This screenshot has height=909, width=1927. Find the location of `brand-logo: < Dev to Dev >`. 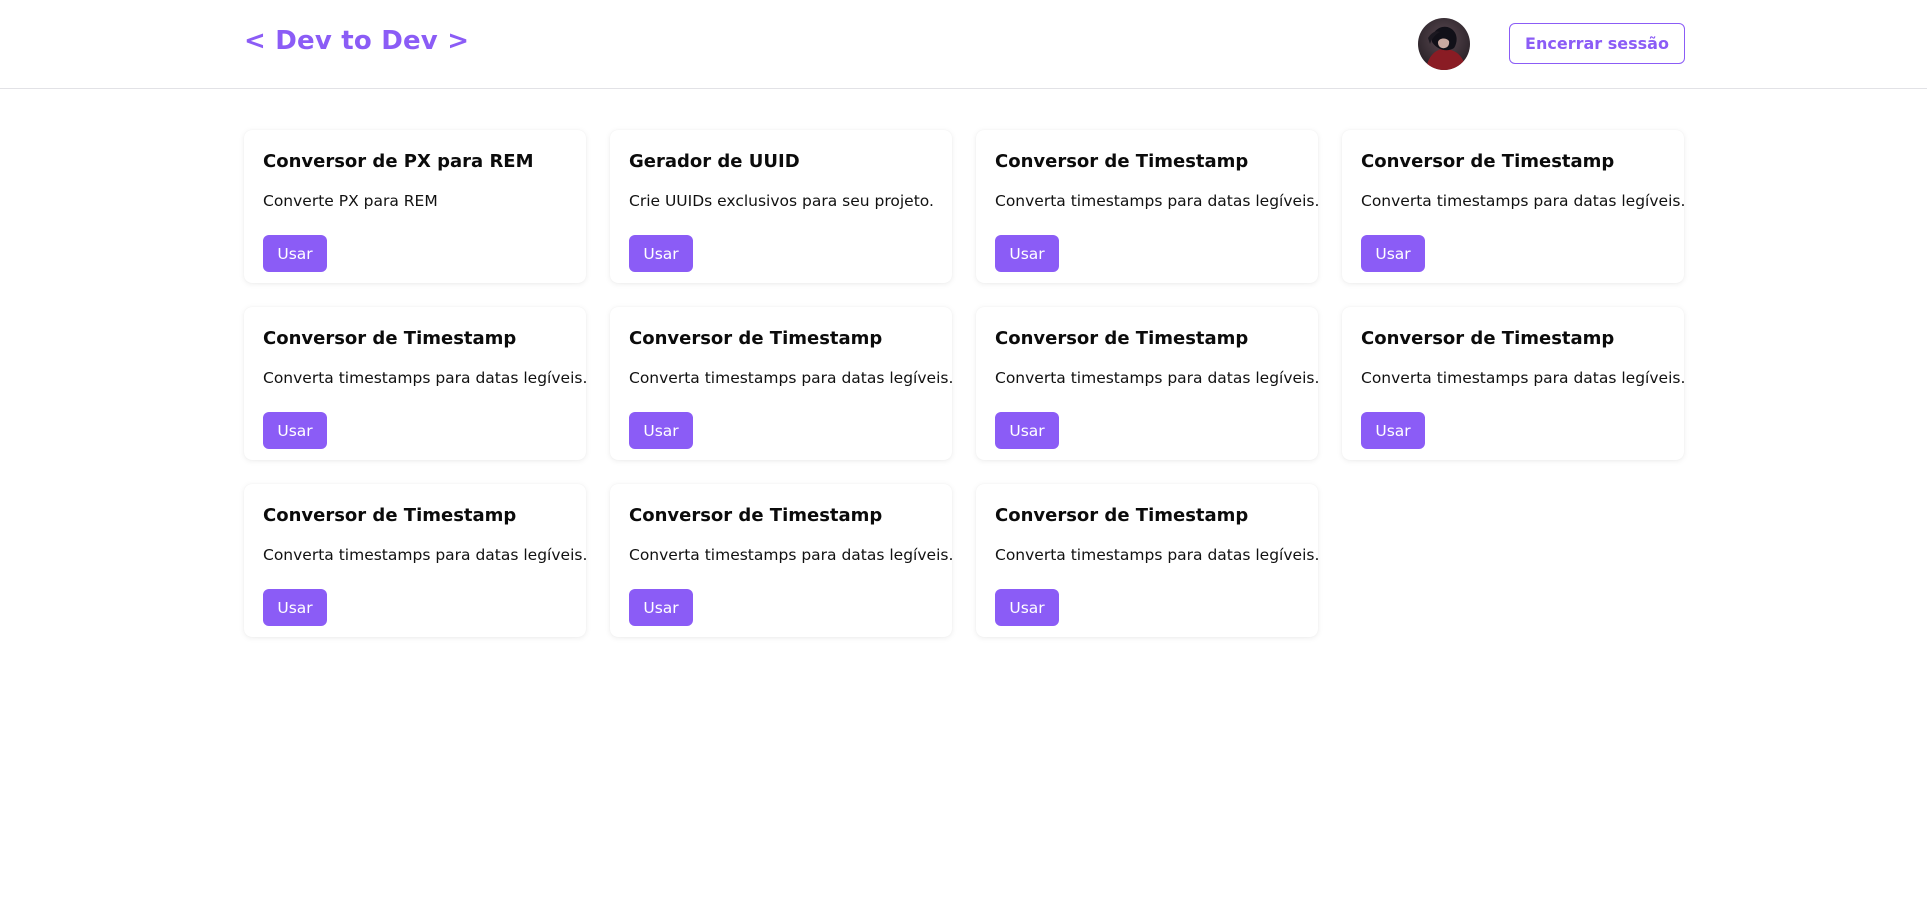

brand-logo: < Dev to Dev > is located at coordinates (356, 41).